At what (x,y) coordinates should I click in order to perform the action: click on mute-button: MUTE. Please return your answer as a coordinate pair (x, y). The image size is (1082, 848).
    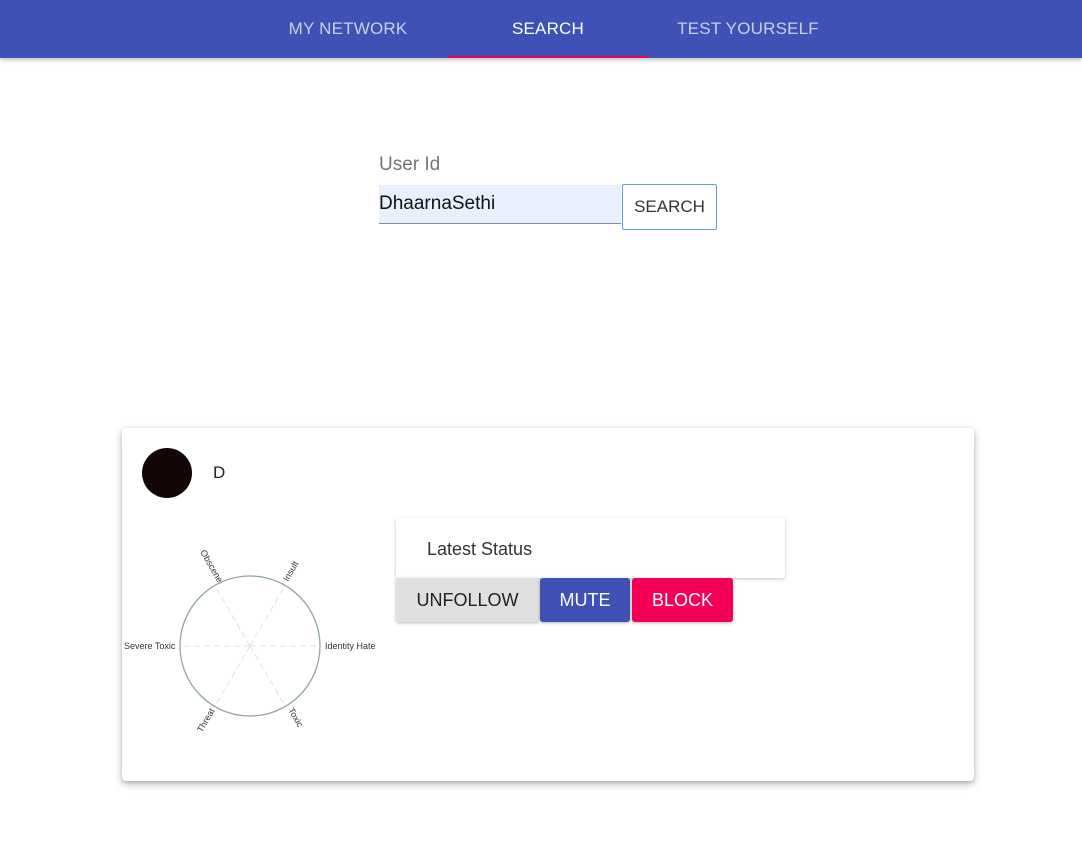
    Looking at the image, I should click on (585, 600).